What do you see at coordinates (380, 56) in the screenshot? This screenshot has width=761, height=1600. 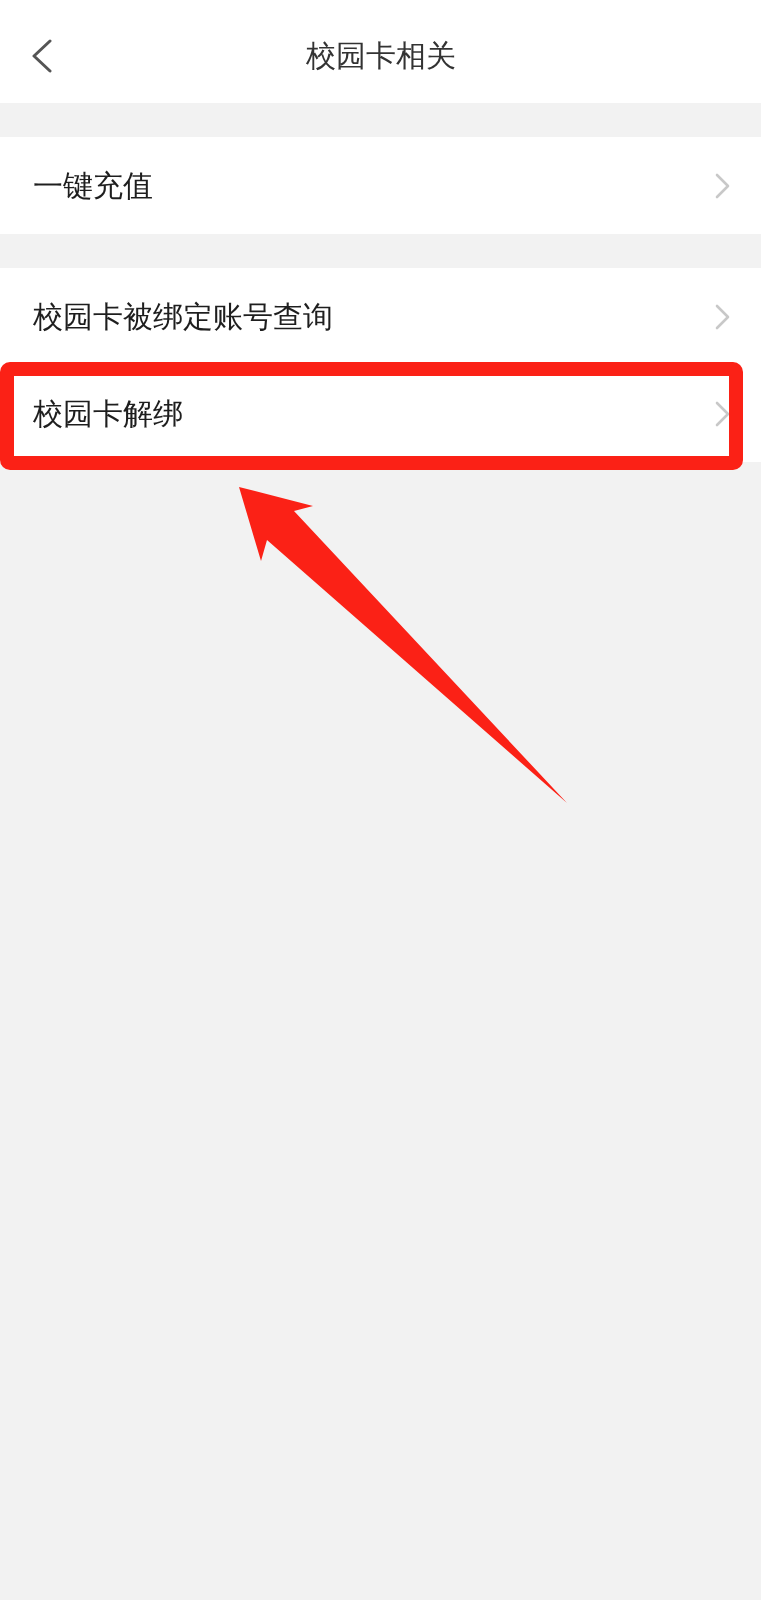 I see `page-title: 校园卡相关` at bounding box center [380, 56].